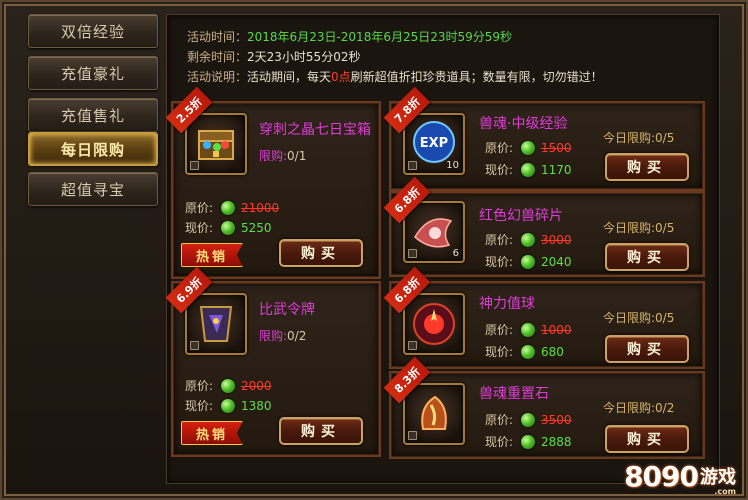 Image resolution: width=748 pixels, height=500 pixels. Describe the element at coordinates (524, 351) in the screenshot. I see `cur-price-row: 现价: 680` at that location.